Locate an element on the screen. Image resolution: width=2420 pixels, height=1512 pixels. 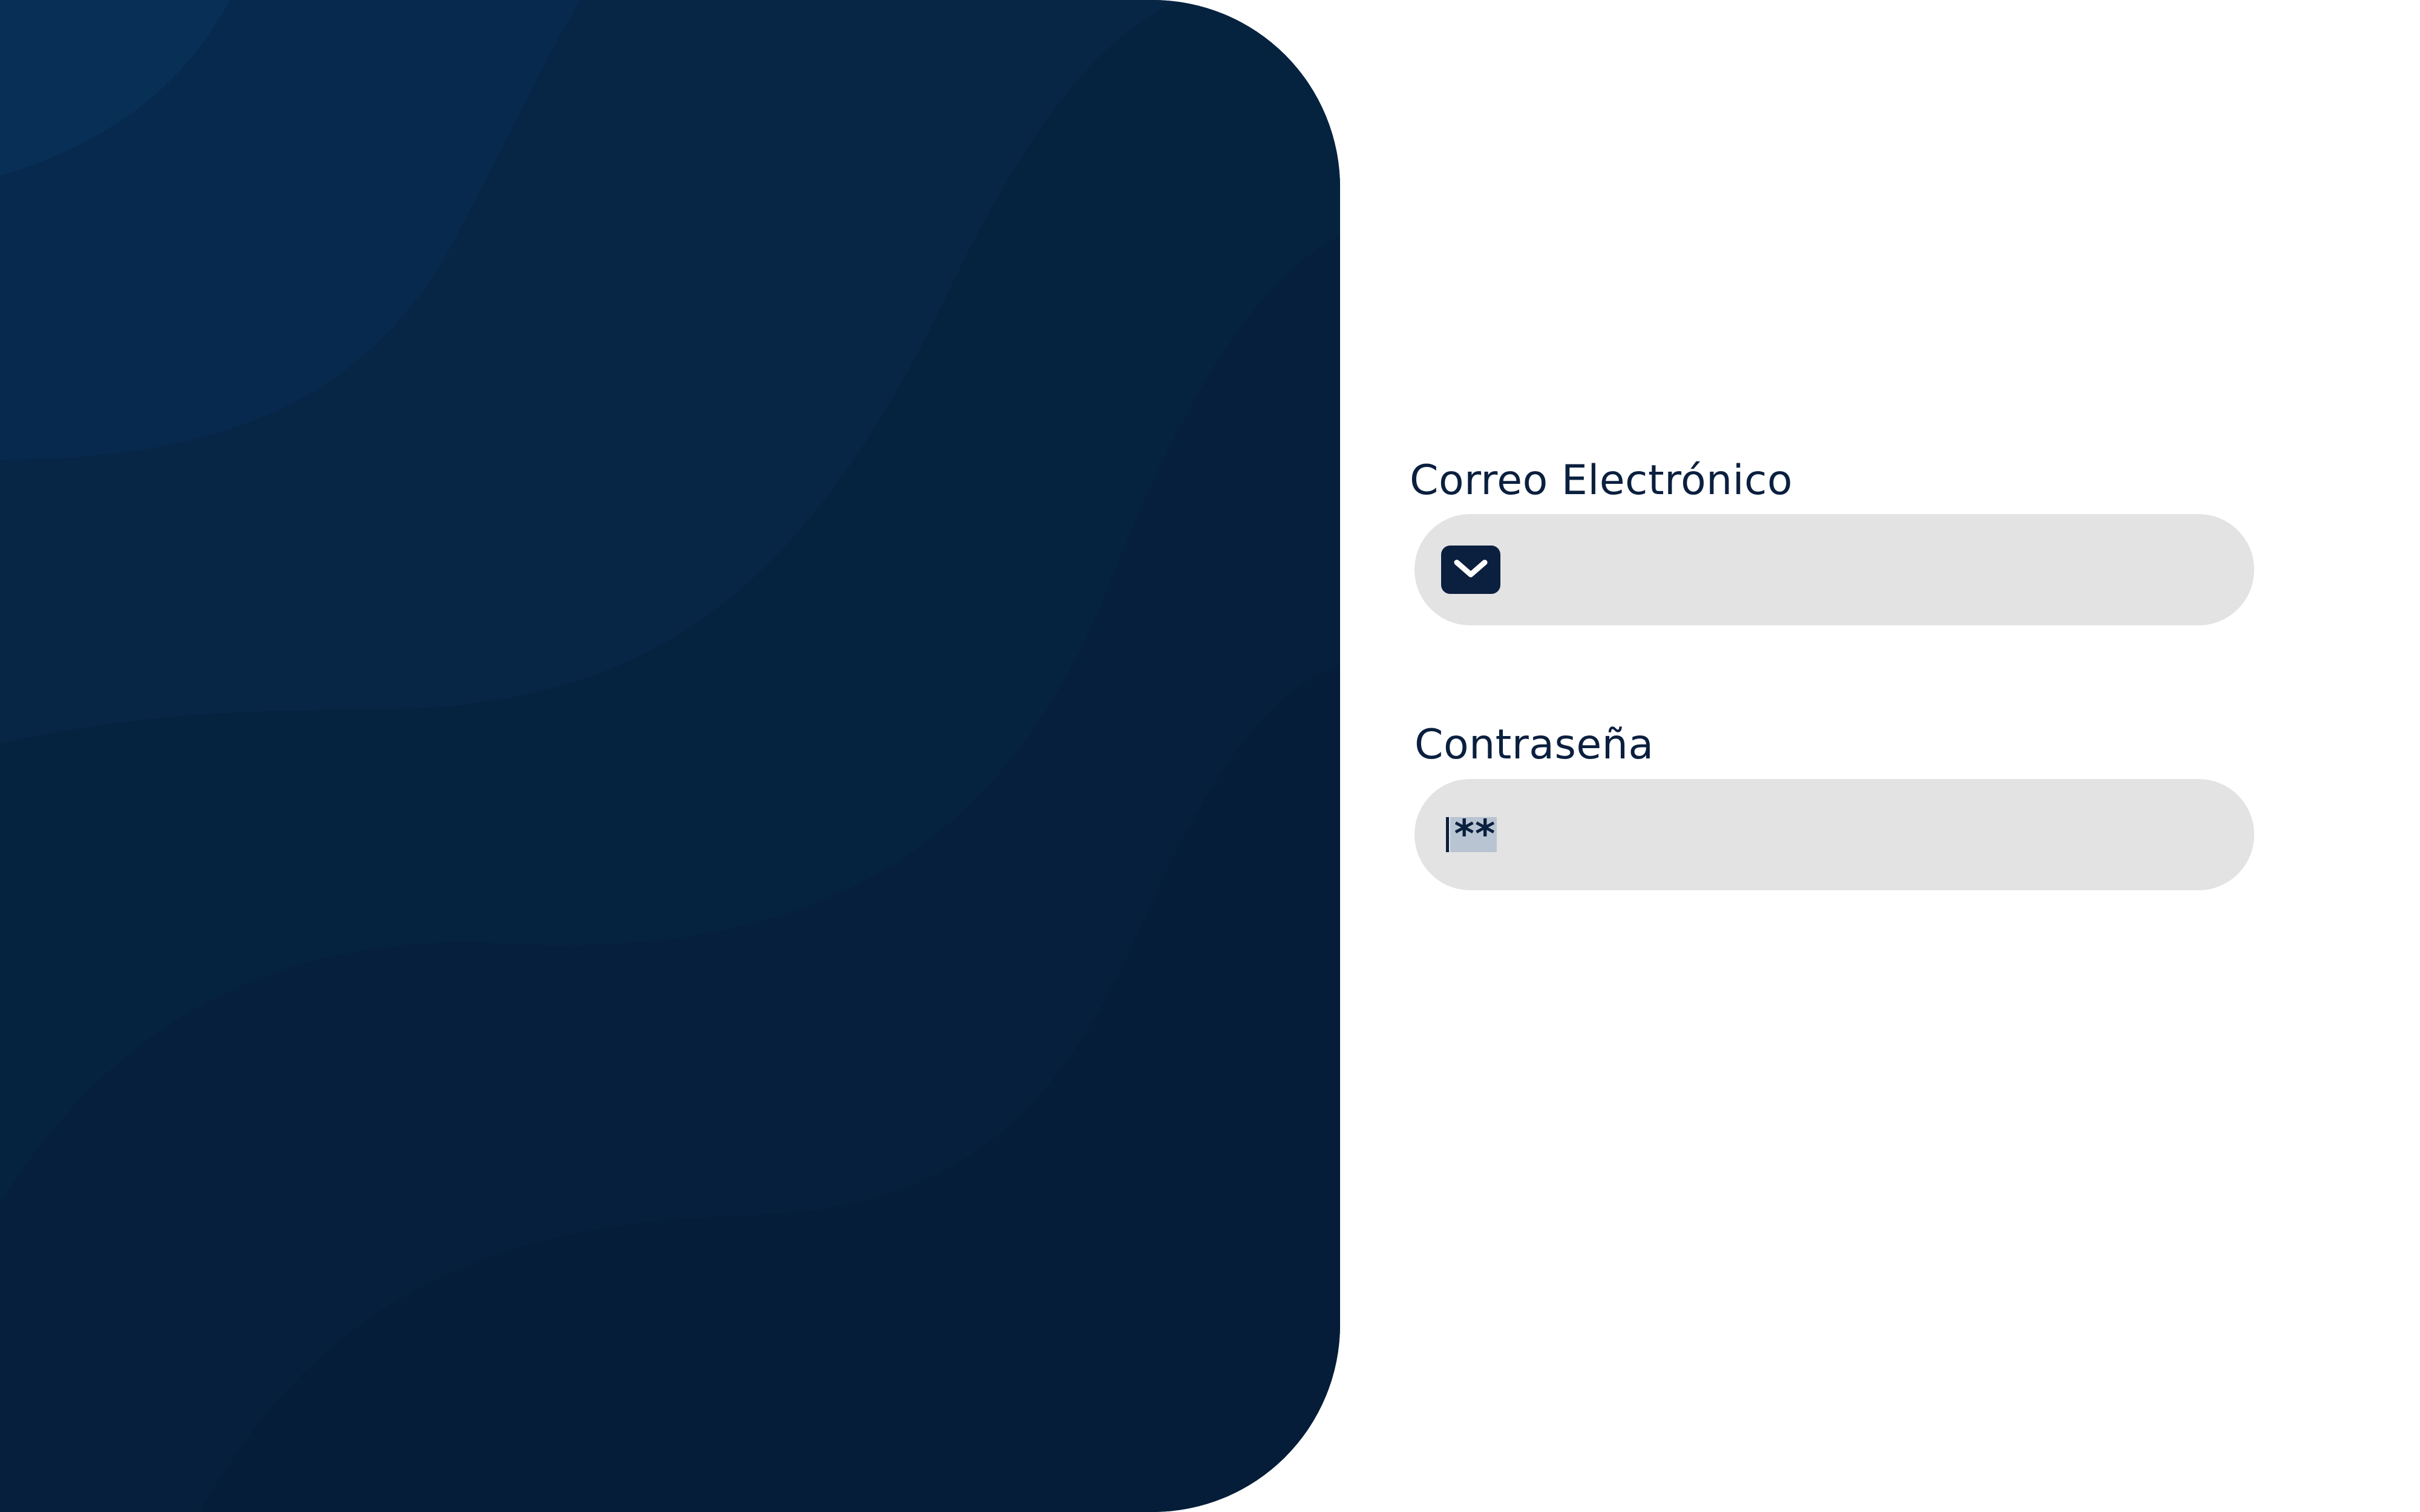
email-field is located at coordinates (1834, 569).